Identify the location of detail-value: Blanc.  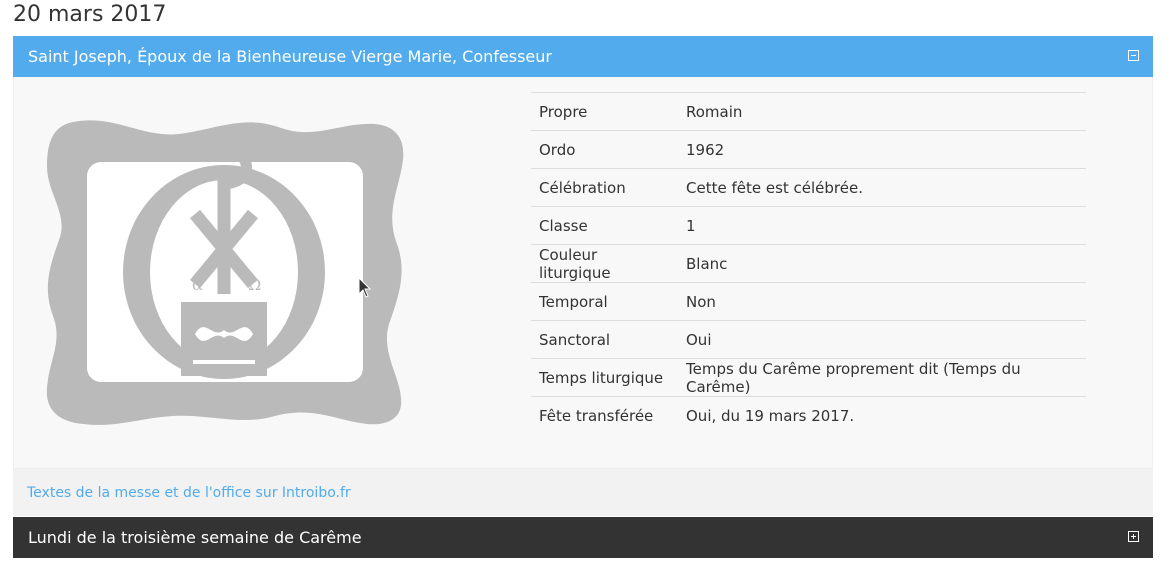
(882, 263).